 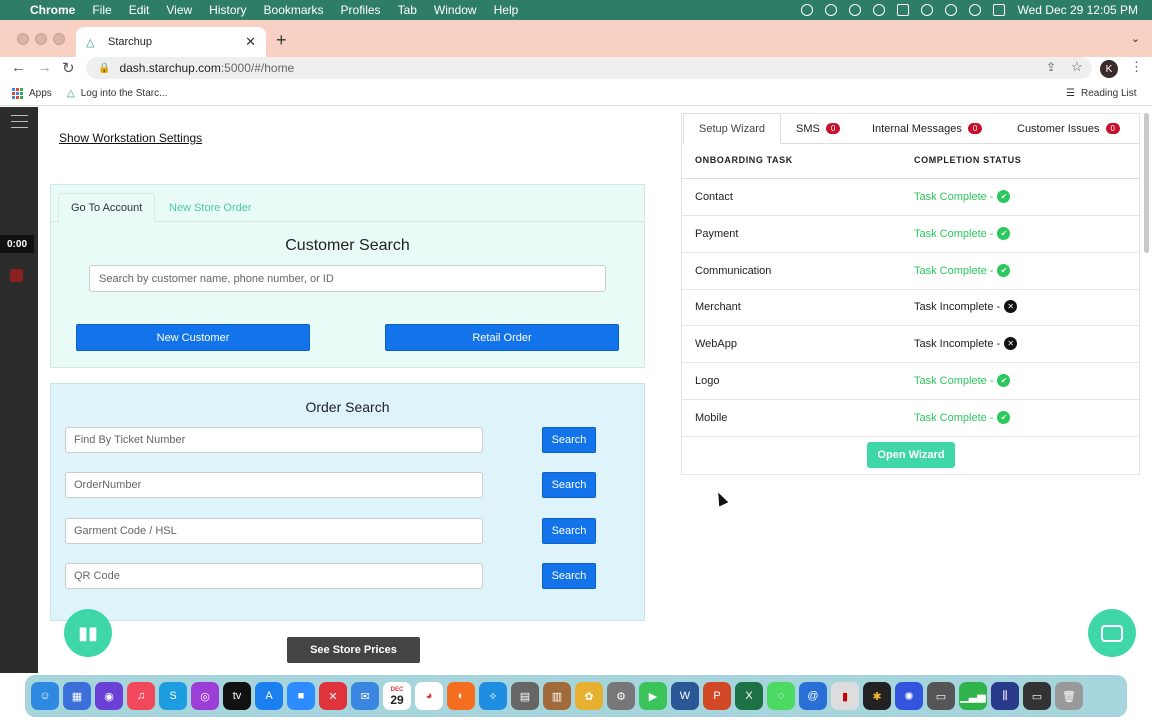 What do you see at coordinates (966, 306) in the screenshot?
I see `task-status: Task Incomplete - ✕` at bounding box center [966, 306].